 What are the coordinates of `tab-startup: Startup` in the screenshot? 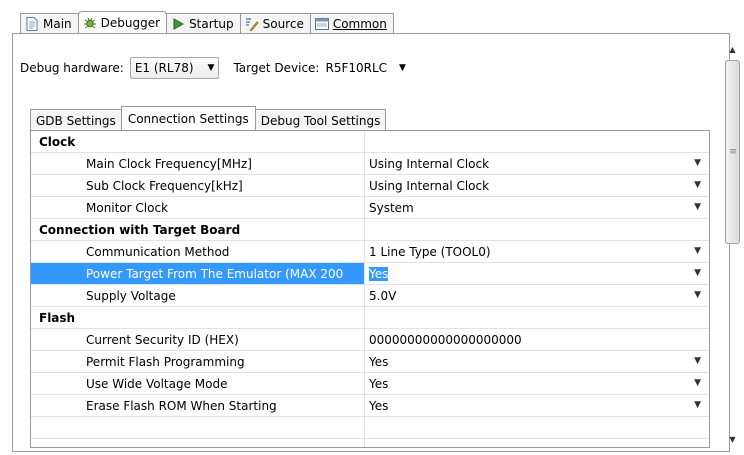 It's located at (203, 23).